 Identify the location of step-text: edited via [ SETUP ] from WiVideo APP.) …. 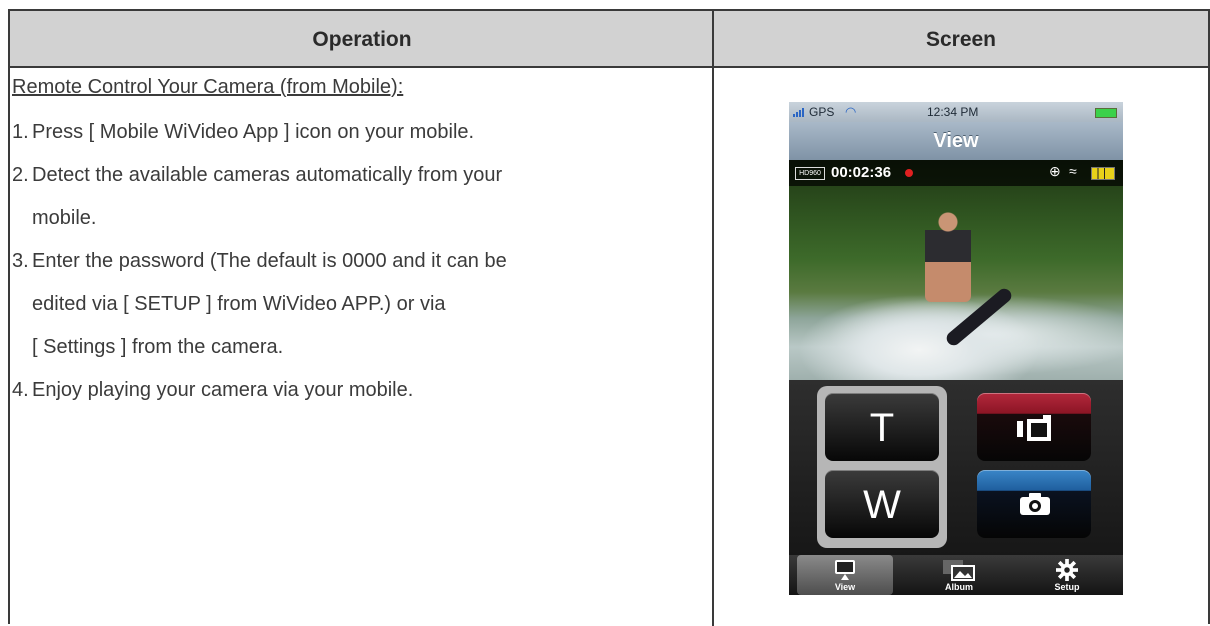
(239, 304).